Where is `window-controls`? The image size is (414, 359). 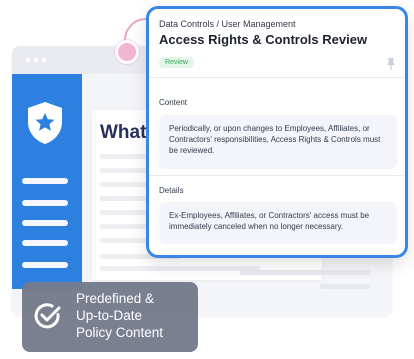
window-controls is located at coordinates (36, 60).